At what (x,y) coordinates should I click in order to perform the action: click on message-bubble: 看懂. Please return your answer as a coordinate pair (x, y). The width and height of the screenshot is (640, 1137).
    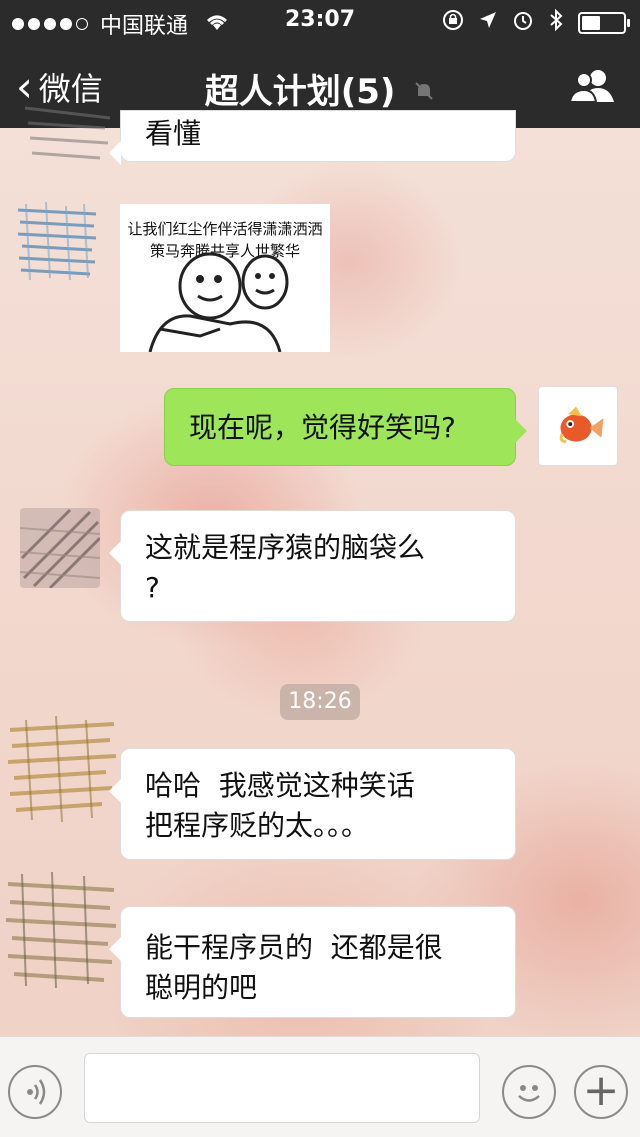
    Looking at the image, I should click on (312, 137).